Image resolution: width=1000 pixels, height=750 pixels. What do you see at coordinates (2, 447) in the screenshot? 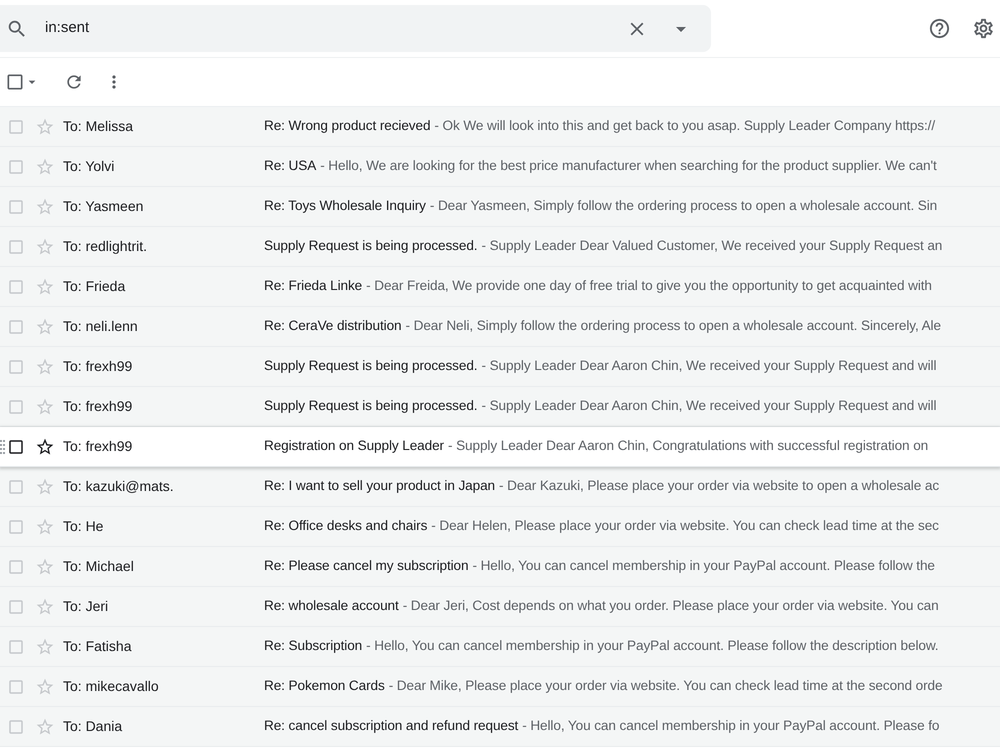
I see `drag-handle-icon` at bounding box center [2, 447].